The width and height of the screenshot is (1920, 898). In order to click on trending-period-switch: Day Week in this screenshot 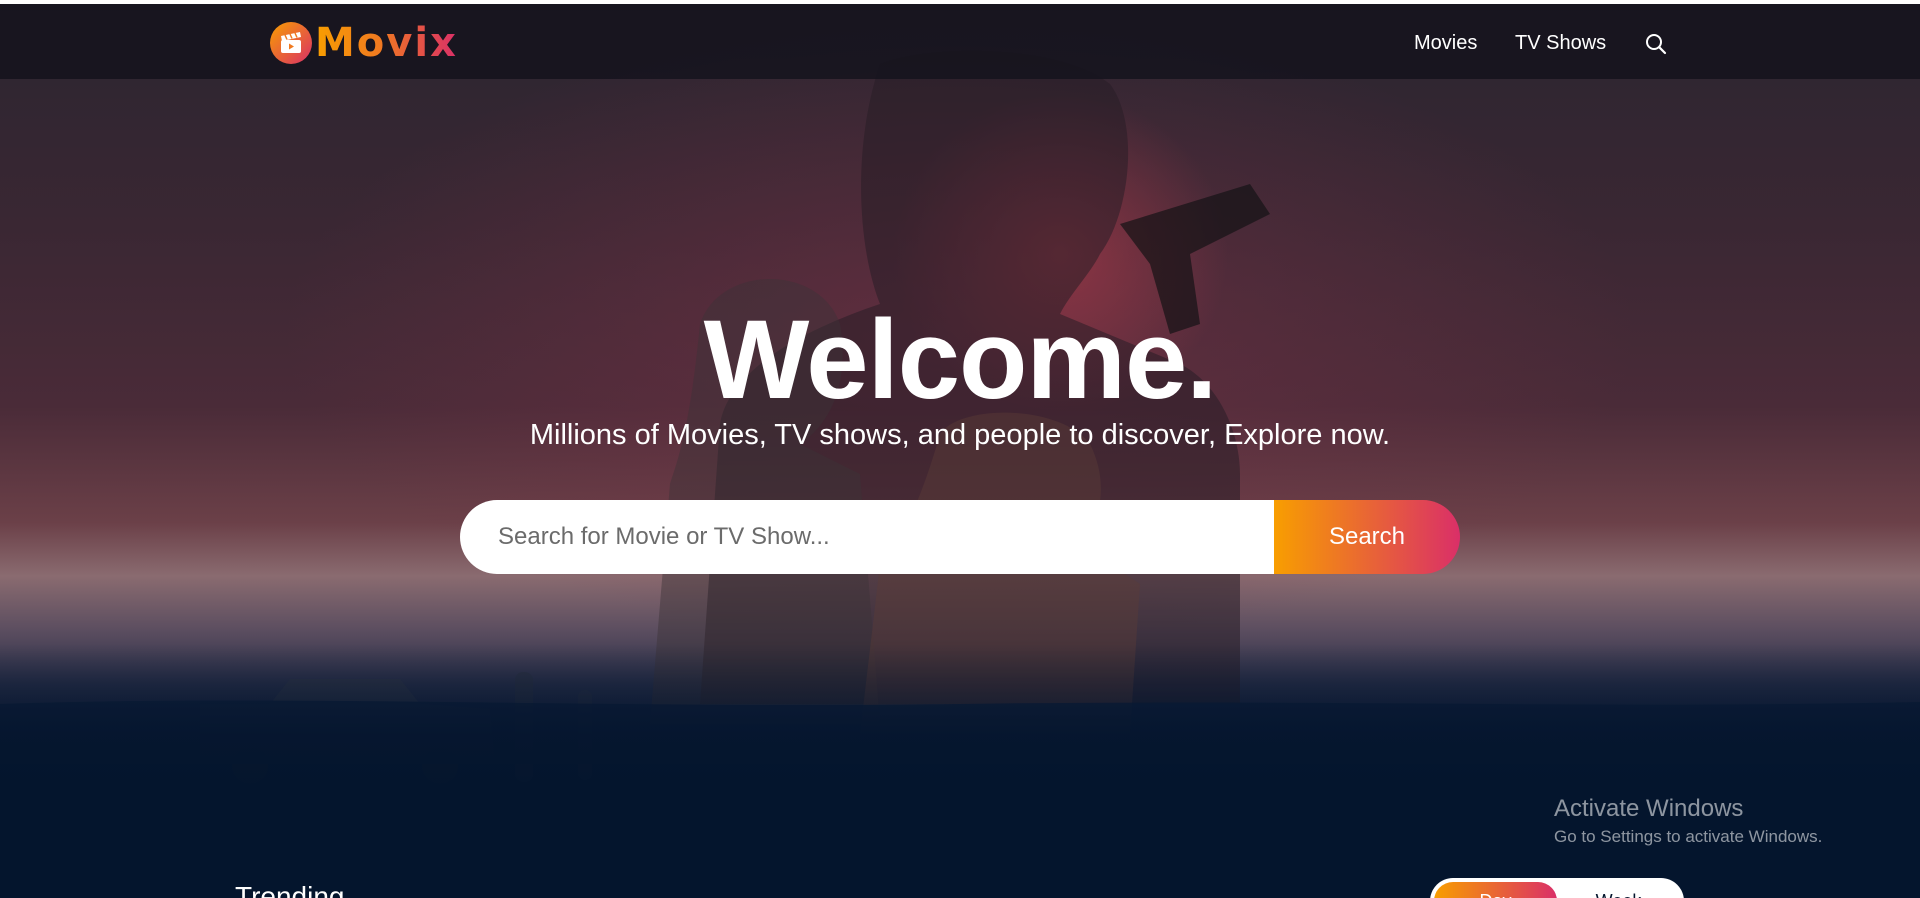, I will do `click(1557, 888)`.